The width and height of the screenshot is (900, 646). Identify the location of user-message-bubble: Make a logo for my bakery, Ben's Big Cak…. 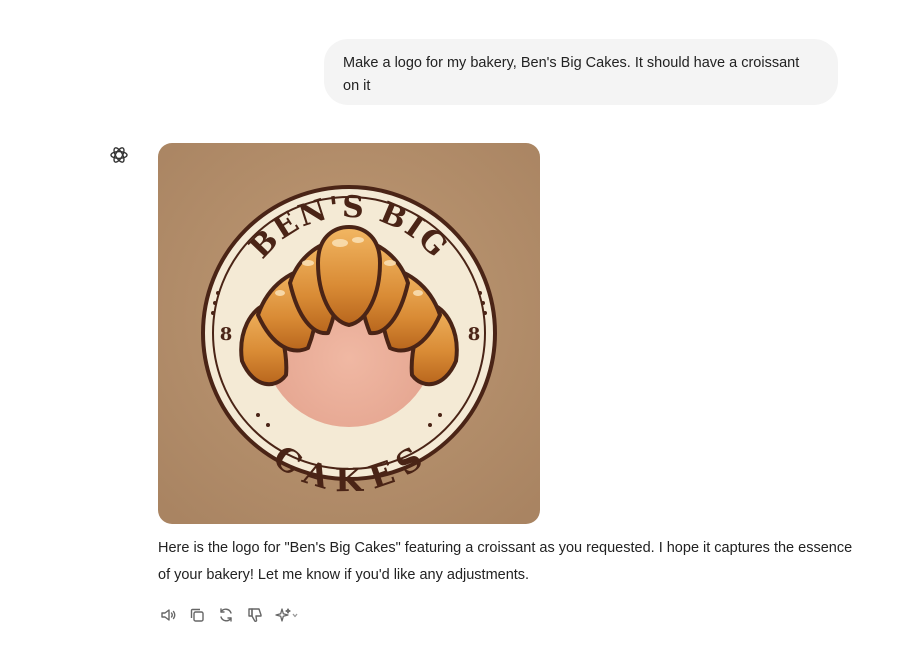
(581, 72).